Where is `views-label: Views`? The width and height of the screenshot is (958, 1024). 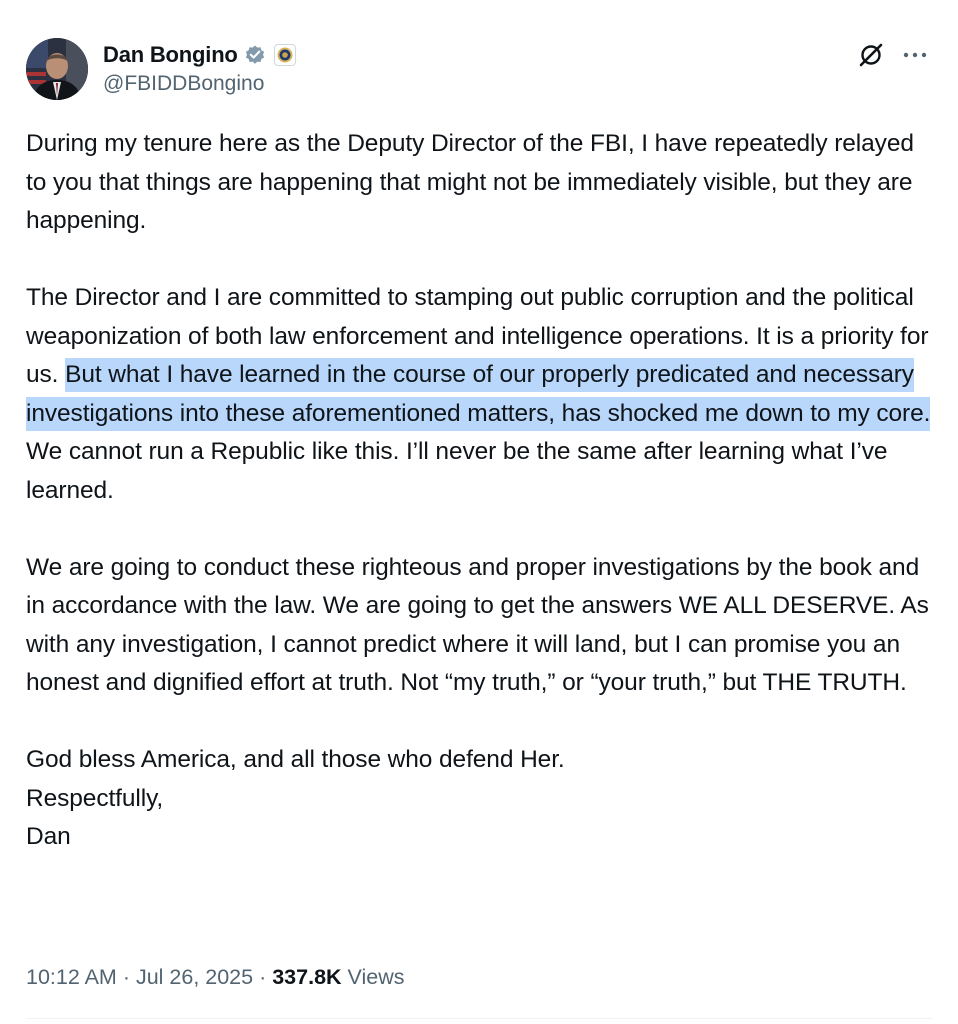 views-label: Views is located at coordinates (373, 976).